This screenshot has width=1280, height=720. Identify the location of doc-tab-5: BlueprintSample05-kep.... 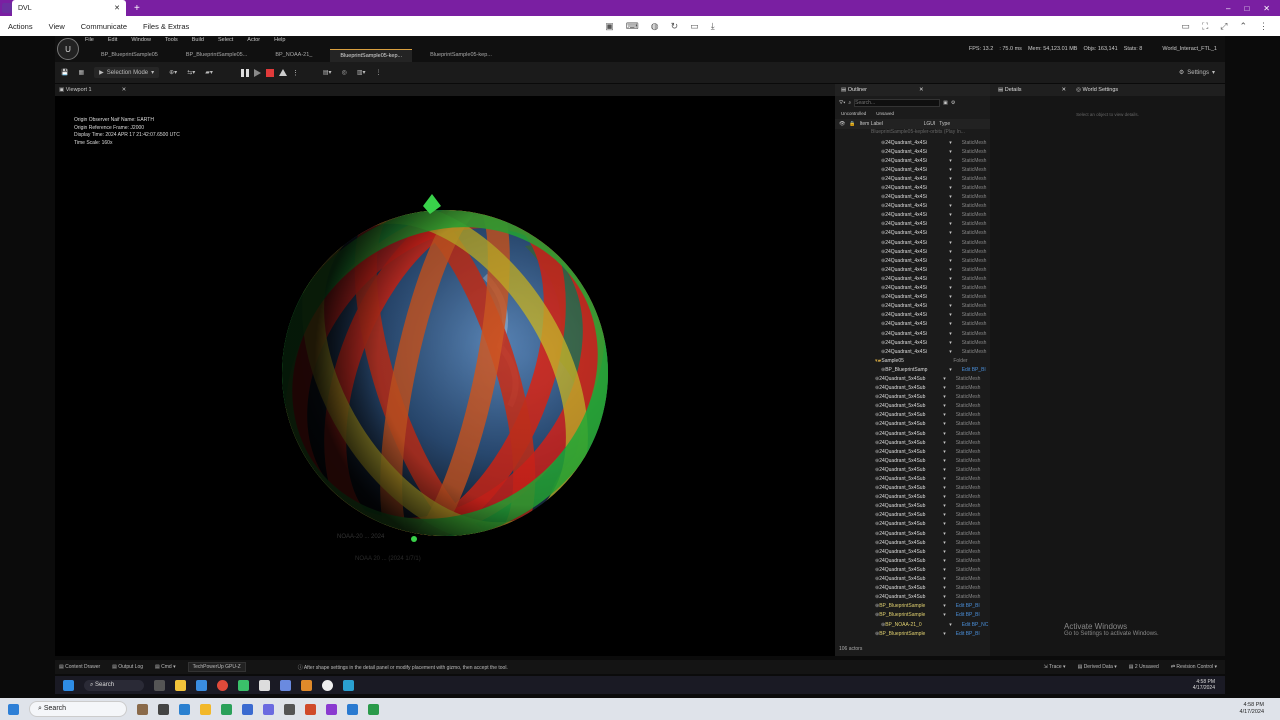
(461, 55).